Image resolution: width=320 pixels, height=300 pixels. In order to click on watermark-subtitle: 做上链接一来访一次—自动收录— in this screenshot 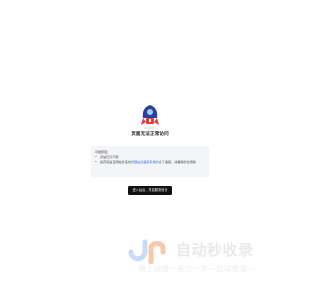, I will do `click(196, 268)`.